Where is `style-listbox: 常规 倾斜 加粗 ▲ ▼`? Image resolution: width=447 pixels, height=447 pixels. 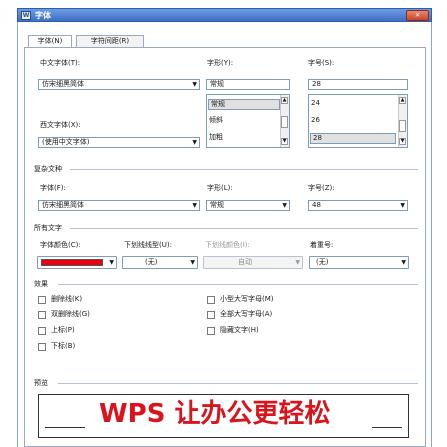 style-listbox: 常规 倾斜 加粗 ▲ ▼ is located at coordinates (248, 121).